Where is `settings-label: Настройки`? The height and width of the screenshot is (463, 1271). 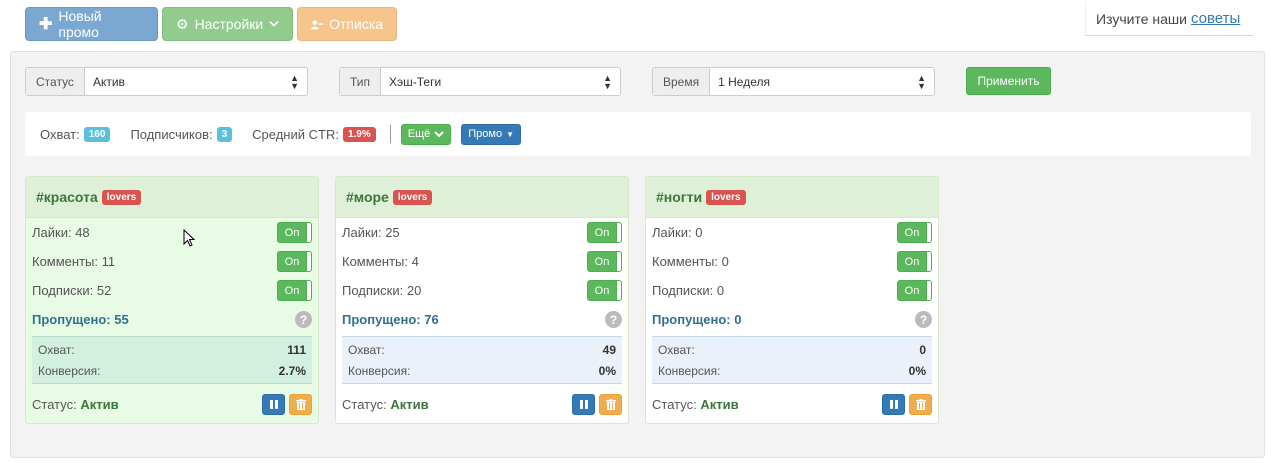
settings-label: Настройки is located at coordinates (229, 24).